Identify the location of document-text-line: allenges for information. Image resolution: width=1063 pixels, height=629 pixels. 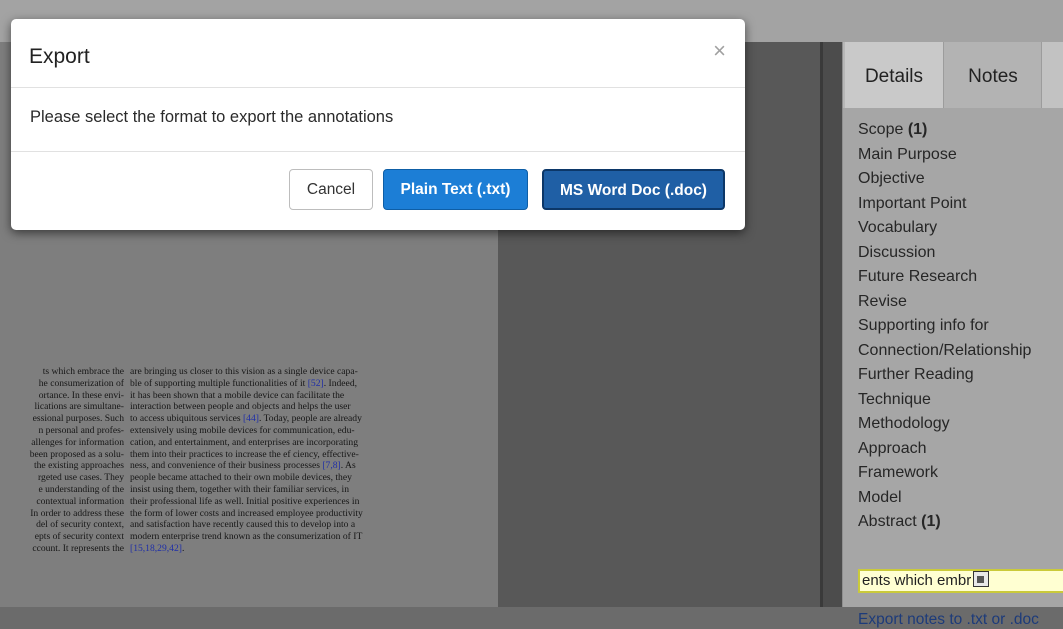
(77, 442).